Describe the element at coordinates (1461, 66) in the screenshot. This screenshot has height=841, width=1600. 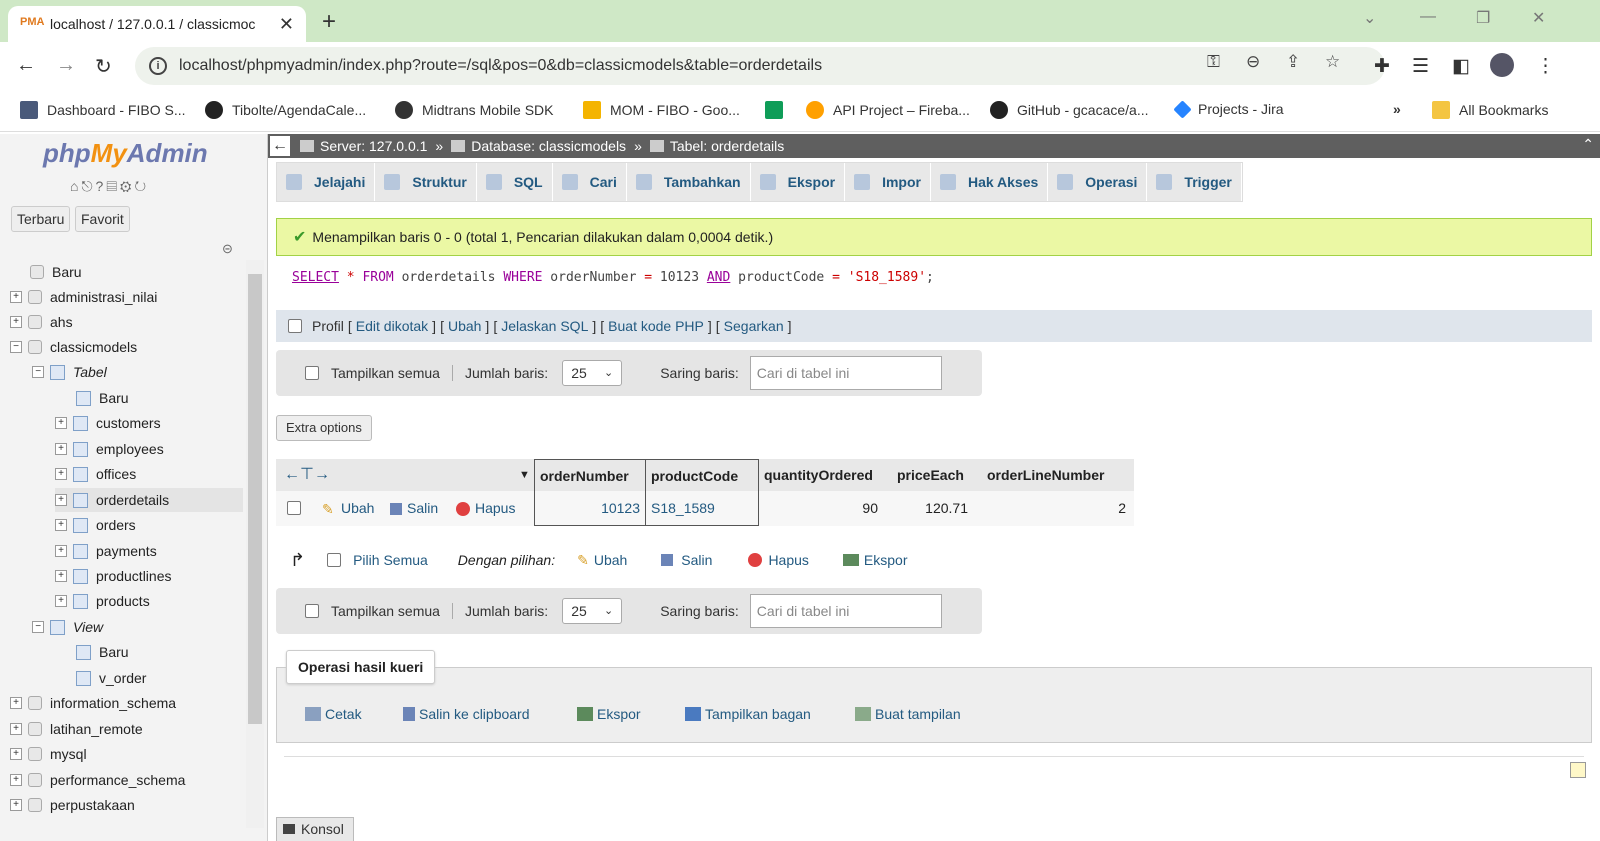
I see `side-panel-icon: ◧` at that location.